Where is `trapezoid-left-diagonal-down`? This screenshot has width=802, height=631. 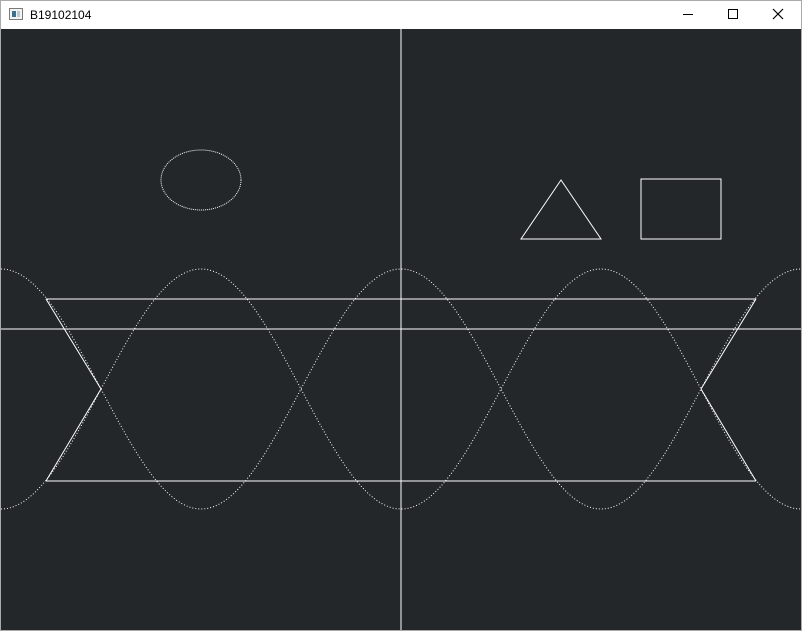 trapezoid-left-diagonal-down is located at coordinates (73, 344).